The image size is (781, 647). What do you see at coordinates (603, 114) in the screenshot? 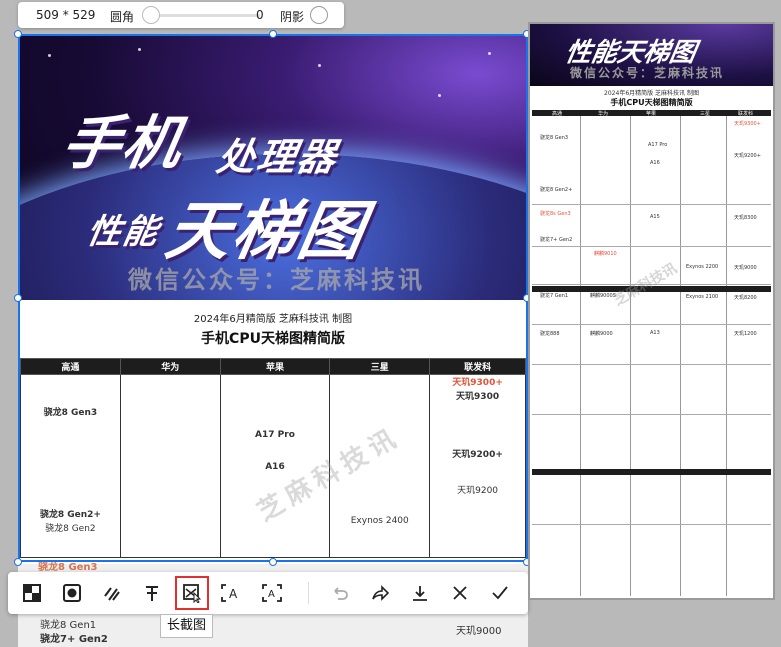
I see `preview-header: 华为` at bounding box center [603, 114].